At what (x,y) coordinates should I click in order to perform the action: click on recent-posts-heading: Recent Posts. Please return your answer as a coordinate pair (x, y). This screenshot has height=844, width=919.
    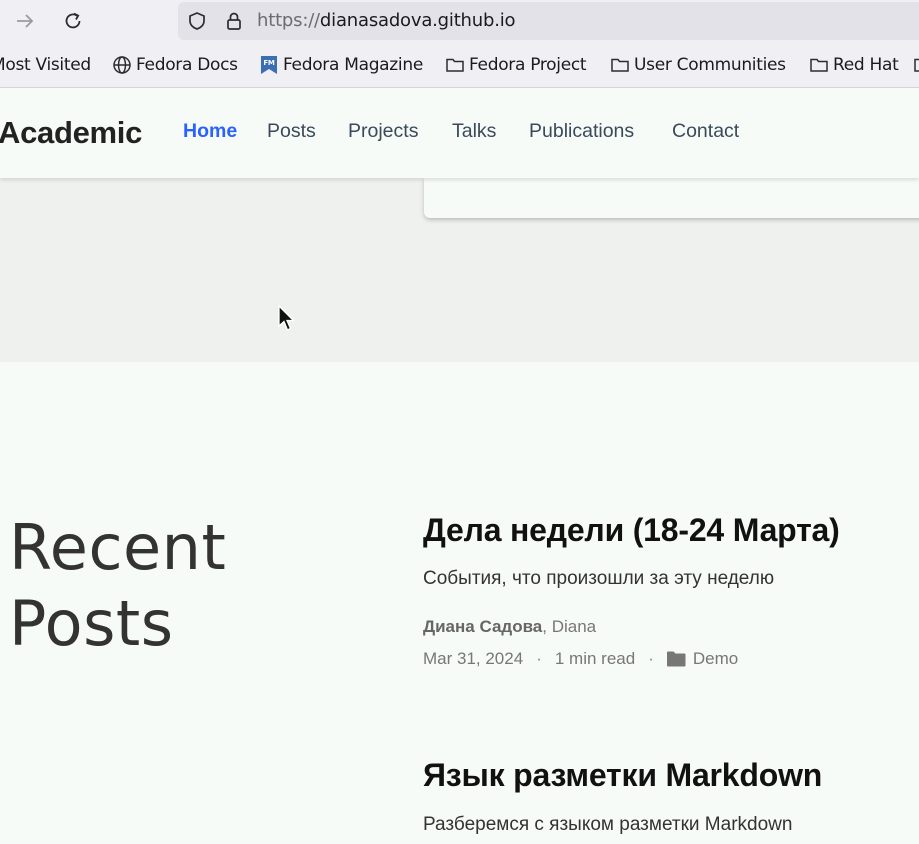
    Looking at the image, I should click on (117, 586).